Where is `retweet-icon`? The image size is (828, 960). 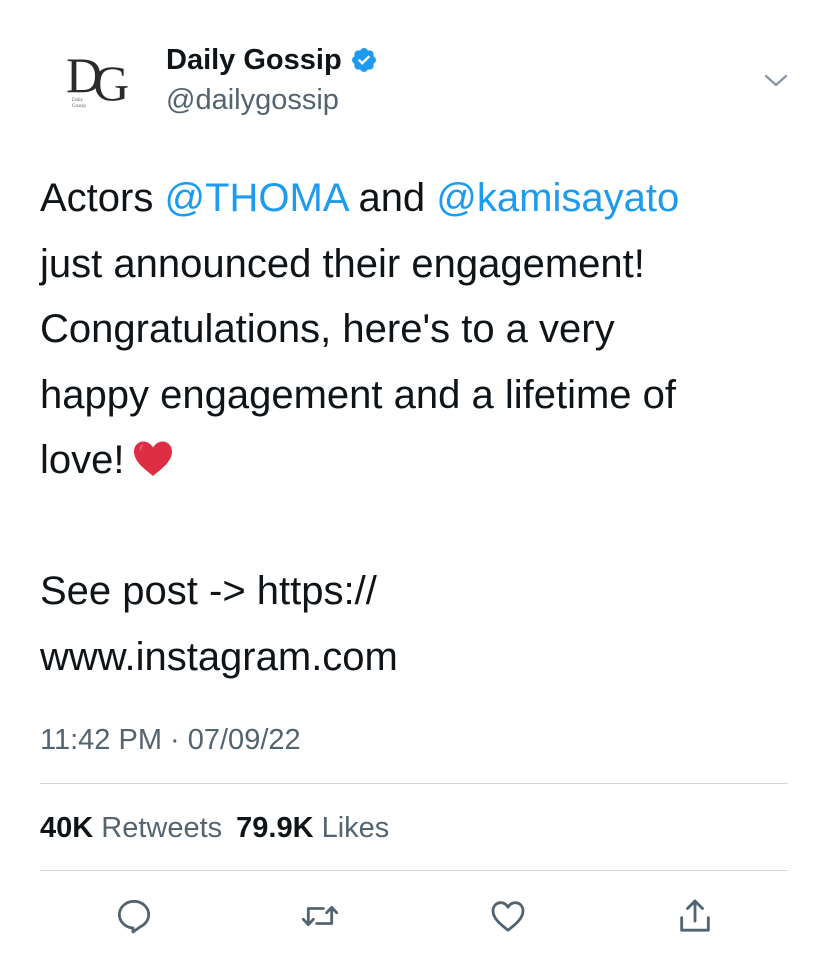 retweet-icon is located at coordinates (320, 916).